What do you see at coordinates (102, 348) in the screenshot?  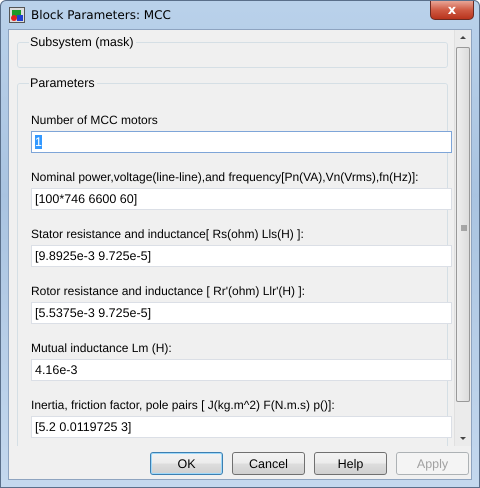 I see `parameter-label: Mutual inductance Lm (H):` at bounding box center [102, 348].